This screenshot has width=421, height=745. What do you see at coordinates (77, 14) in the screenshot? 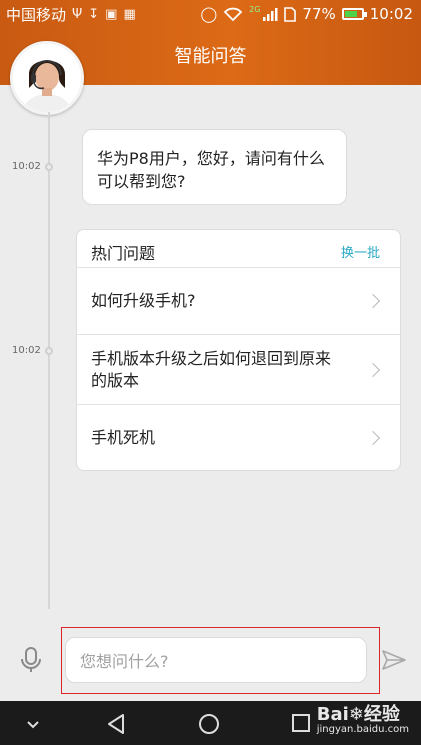
I see `usb-icon: Ψ` at bounding box center [77, 14].